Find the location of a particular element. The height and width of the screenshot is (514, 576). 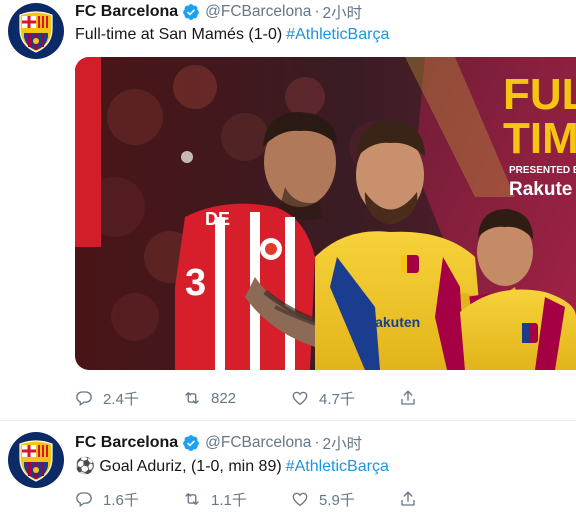

headline-time: TIME is located at coordinates (539, 138).